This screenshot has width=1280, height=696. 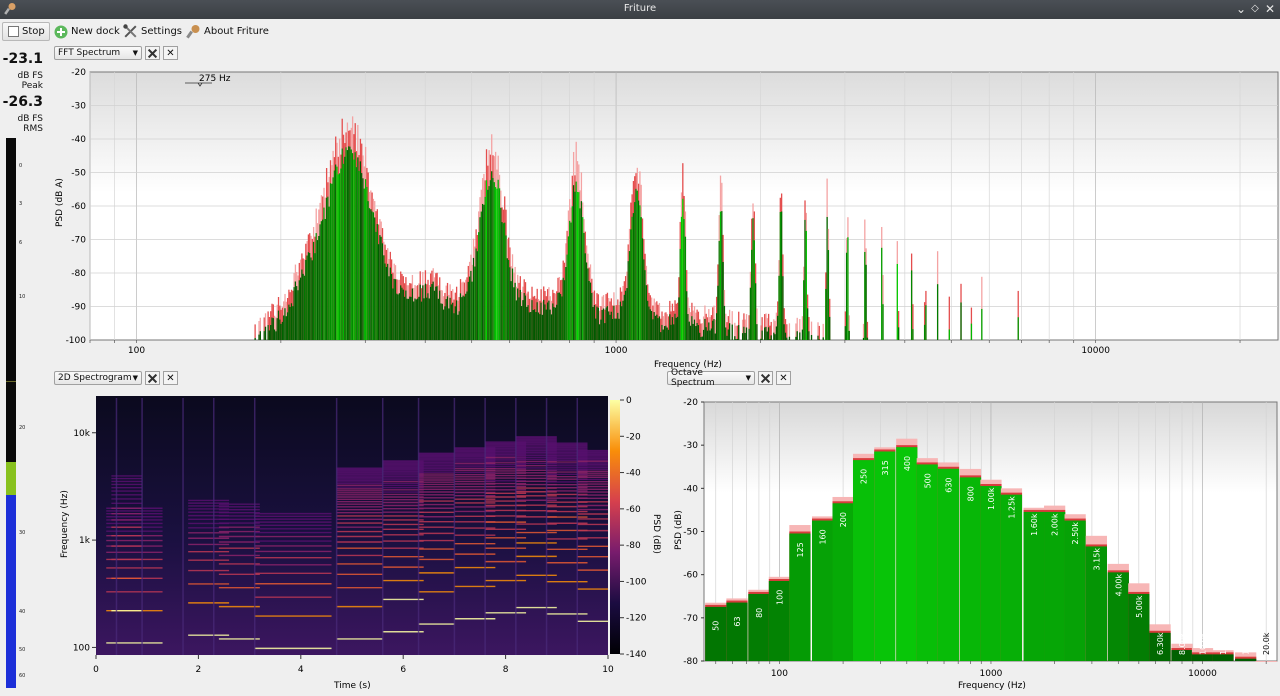 I want to click on fft-close-icon: ✕, so click(x=170, y=53).